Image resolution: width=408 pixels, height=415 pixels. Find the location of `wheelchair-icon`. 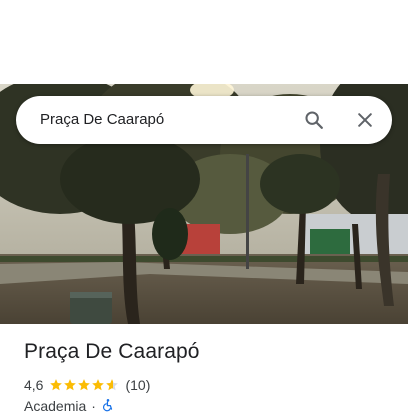

wheelchair-icon is located at coordinates (108, 406).